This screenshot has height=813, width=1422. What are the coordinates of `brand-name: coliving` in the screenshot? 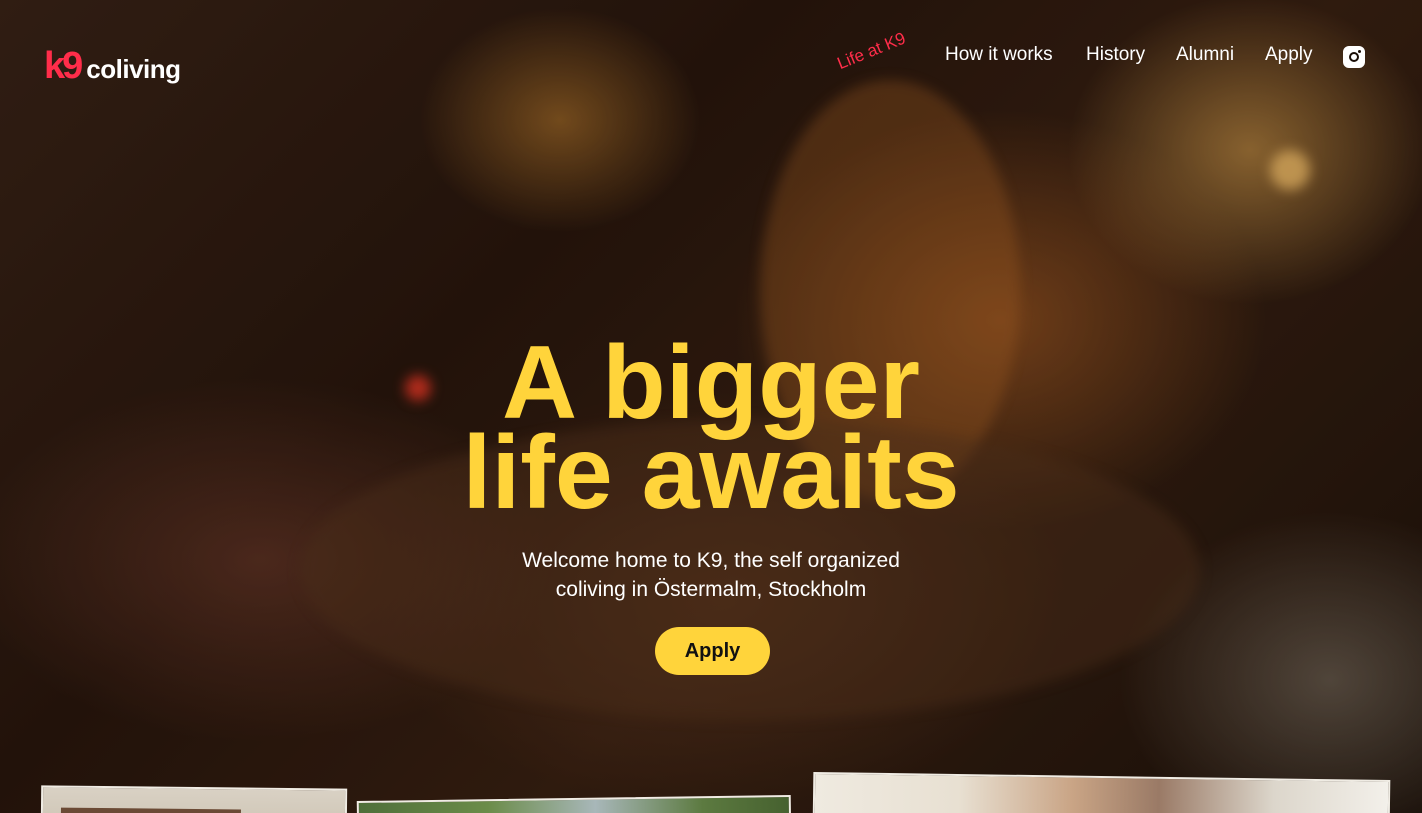 It's located at (133, 68).